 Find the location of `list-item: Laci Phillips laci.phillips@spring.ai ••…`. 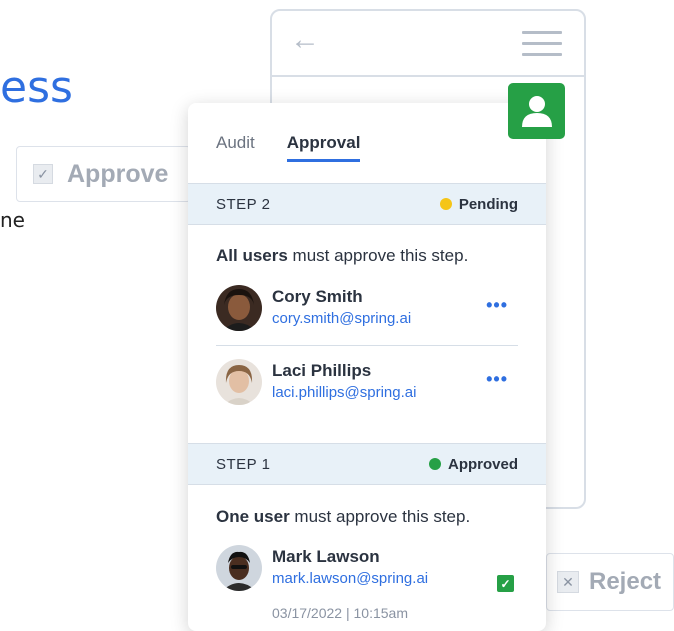

list-item: Laci Phillips laci.phillips@spring.ai ••… is located at coordinates (367, 384).